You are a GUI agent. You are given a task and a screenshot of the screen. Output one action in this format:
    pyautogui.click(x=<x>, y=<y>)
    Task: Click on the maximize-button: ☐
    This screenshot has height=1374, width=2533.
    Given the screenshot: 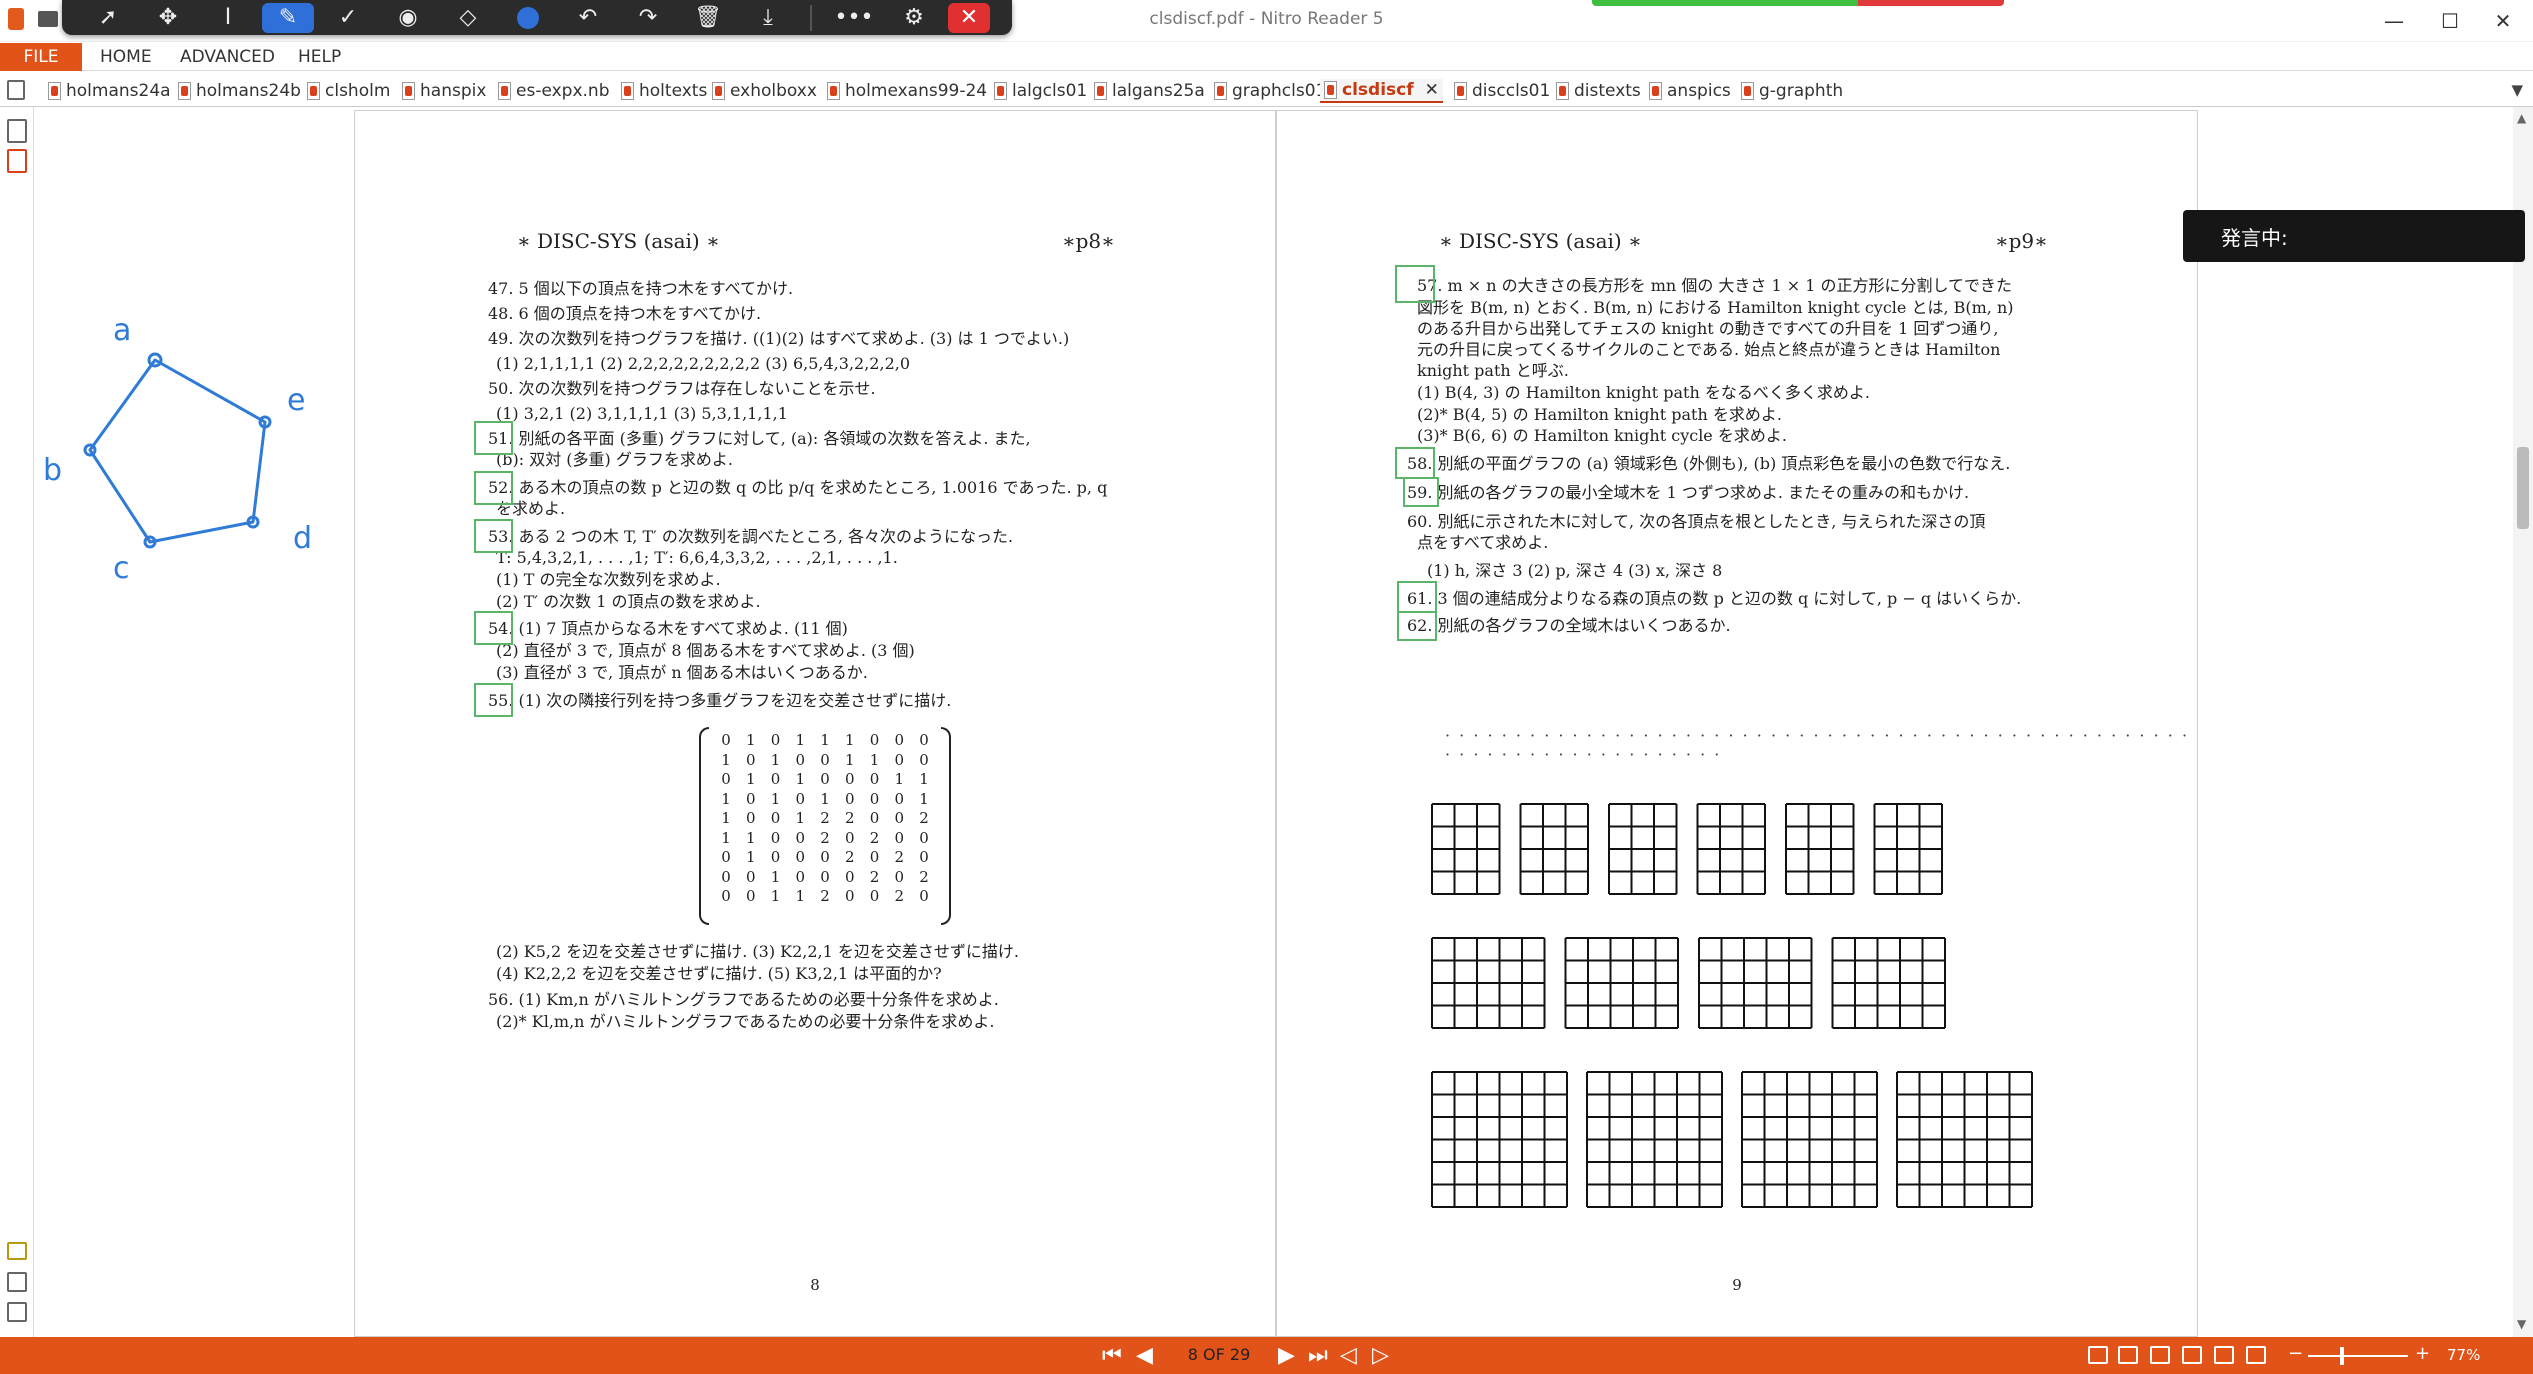 What is the action you would take?
    pyautogui.click(x=2450, y=21)
    